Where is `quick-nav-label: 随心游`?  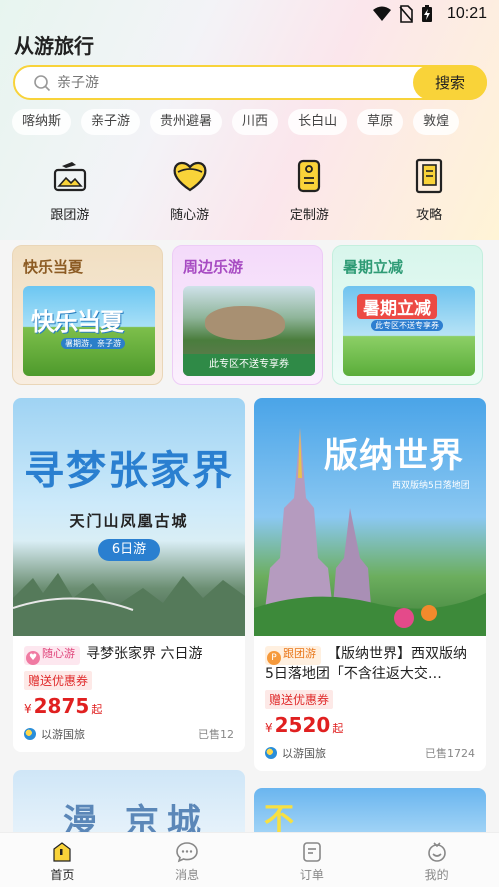 quick-nav-label: 随心游 is located at coordinates (190, 215).